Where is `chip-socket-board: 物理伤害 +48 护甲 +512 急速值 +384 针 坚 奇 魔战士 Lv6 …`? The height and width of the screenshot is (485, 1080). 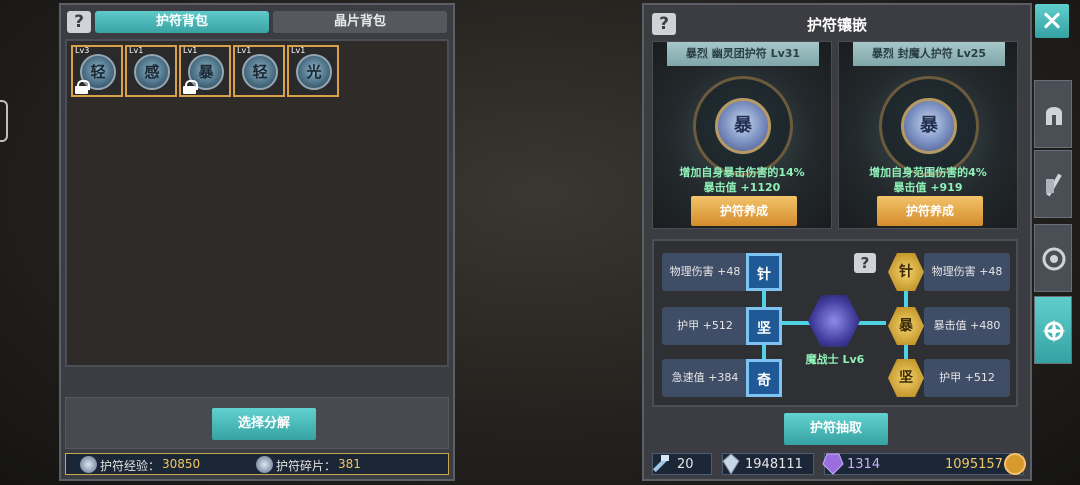 chip-socket-board: 物理伤害 +48 护甲 +512 急速值 +384 针 坚 奇 魔战士 Lv6 … is located at coordinates (835, 323).